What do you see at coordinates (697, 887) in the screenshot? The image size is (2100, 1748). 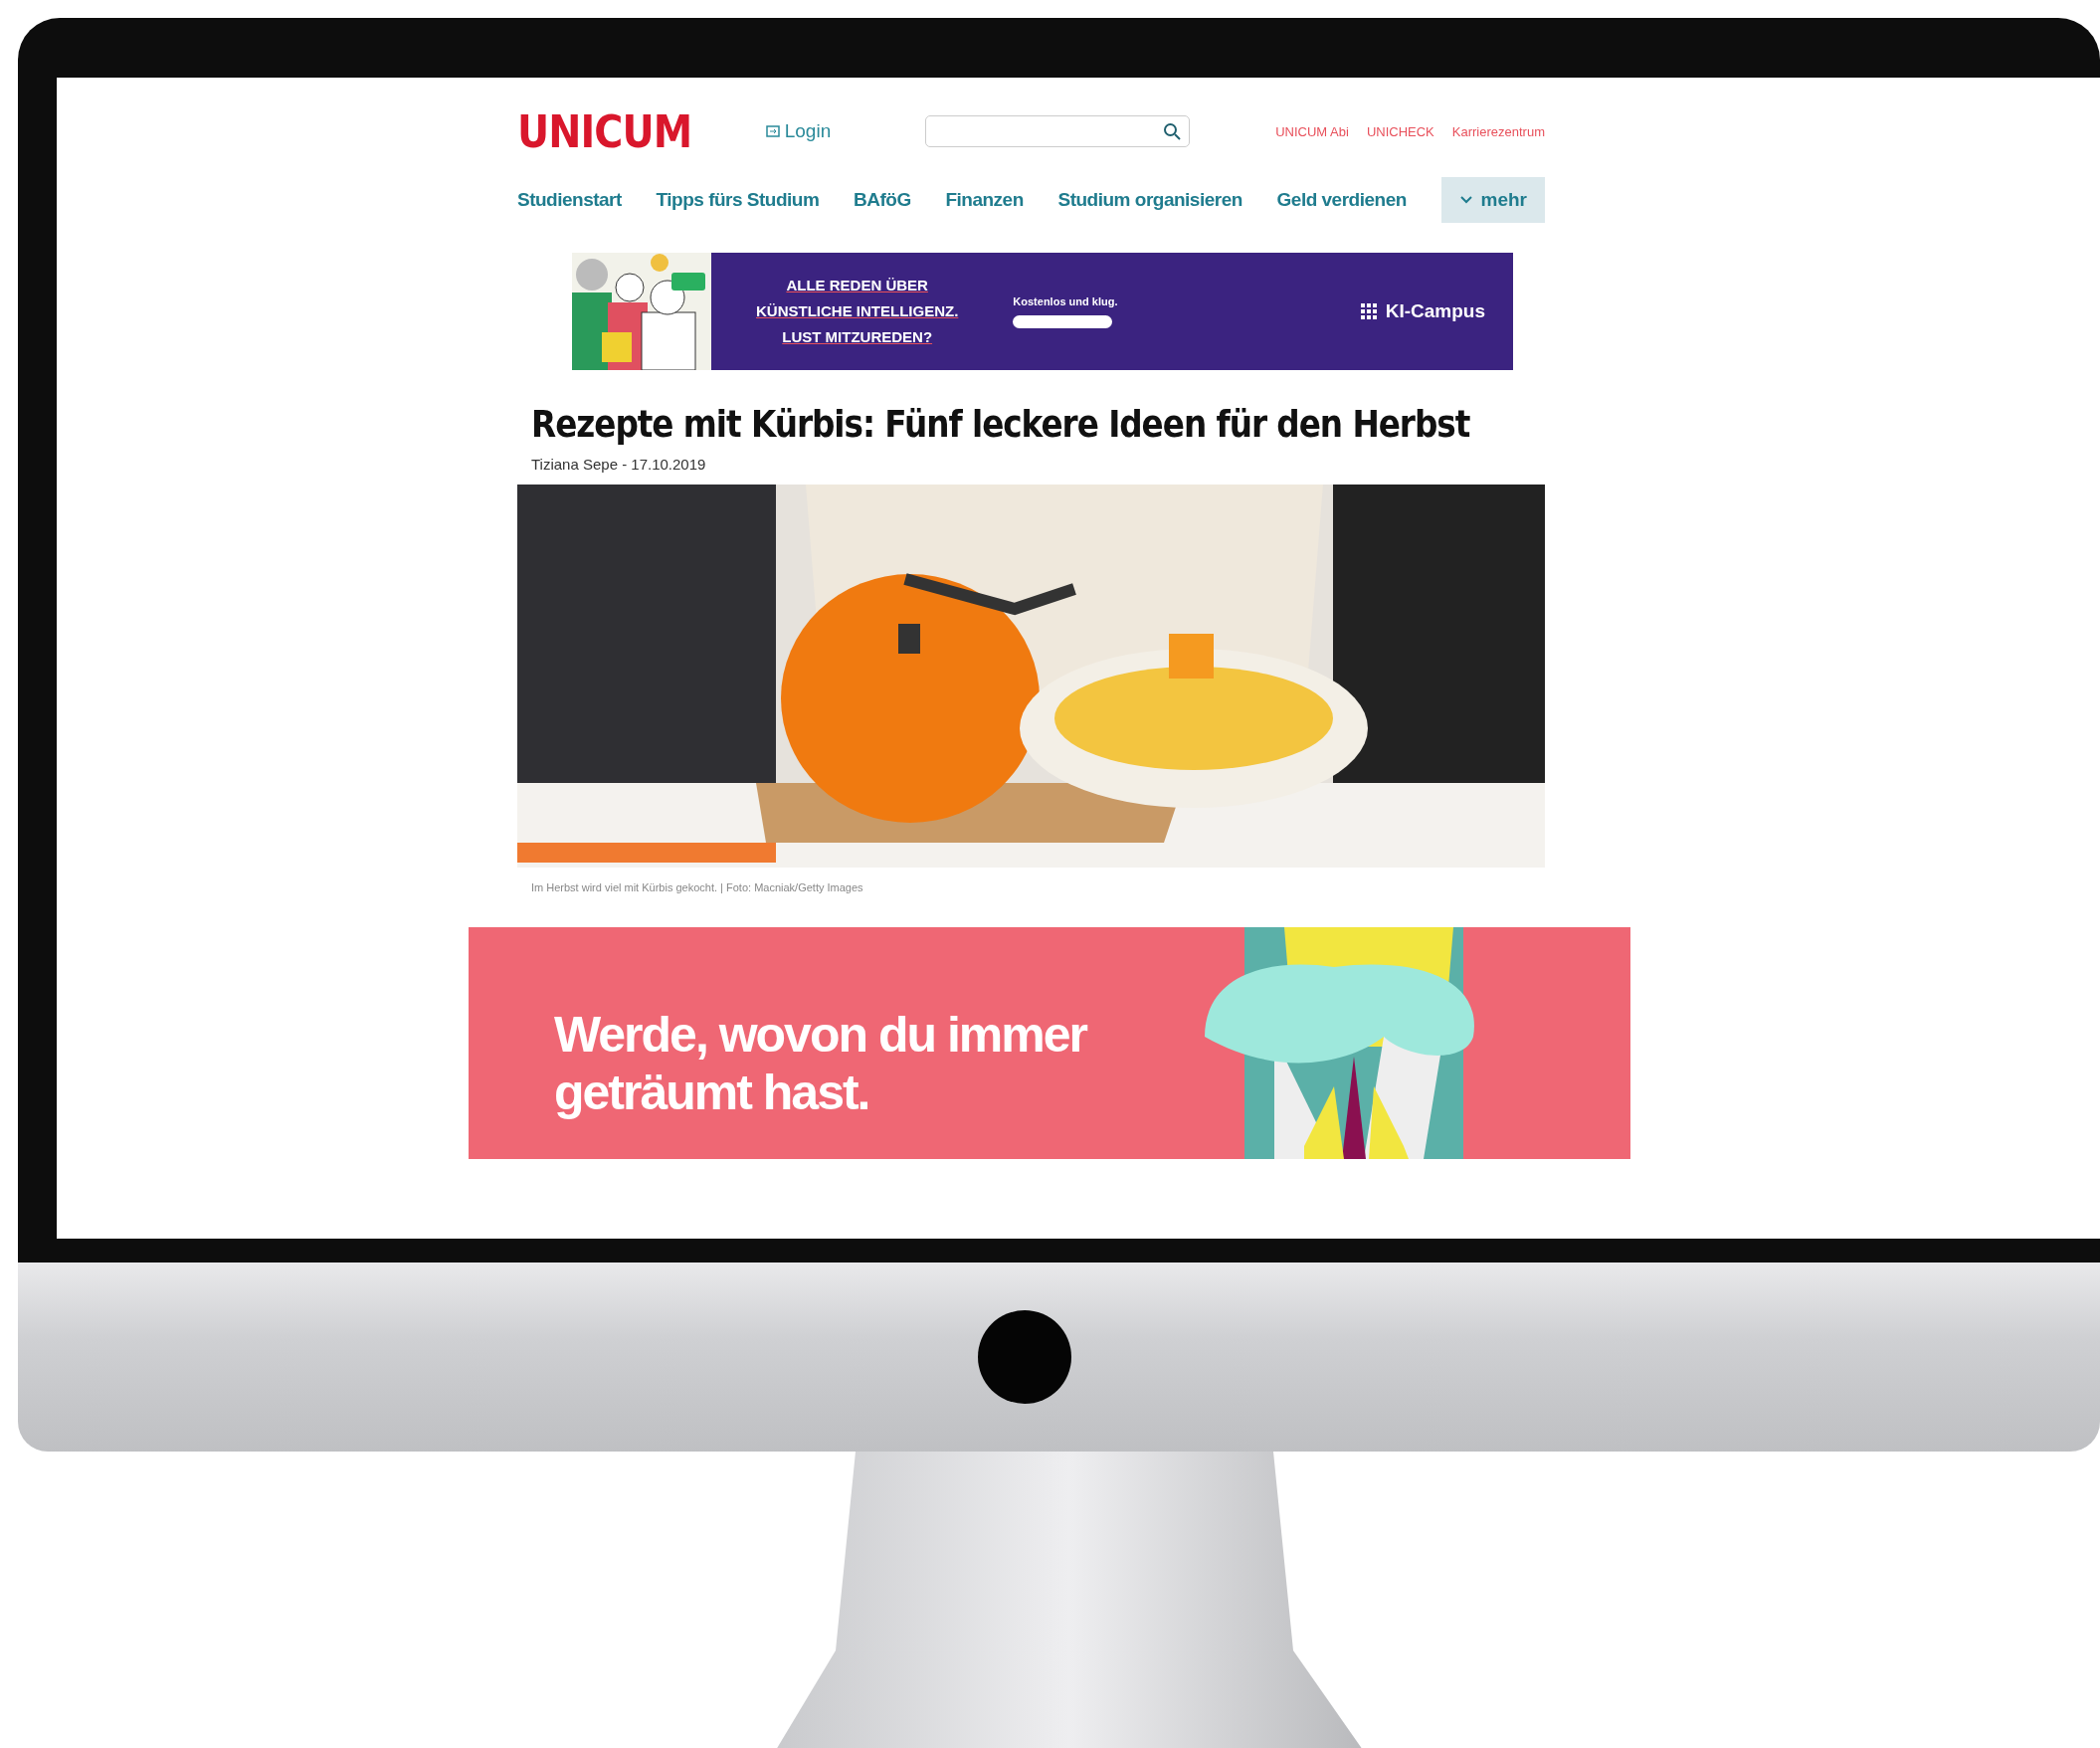 I see `image-caption: Im Herbst wird viel mit Kürbis gekocht. | Foto: Macniak/Getty Images` at bounding box center [697, 887].